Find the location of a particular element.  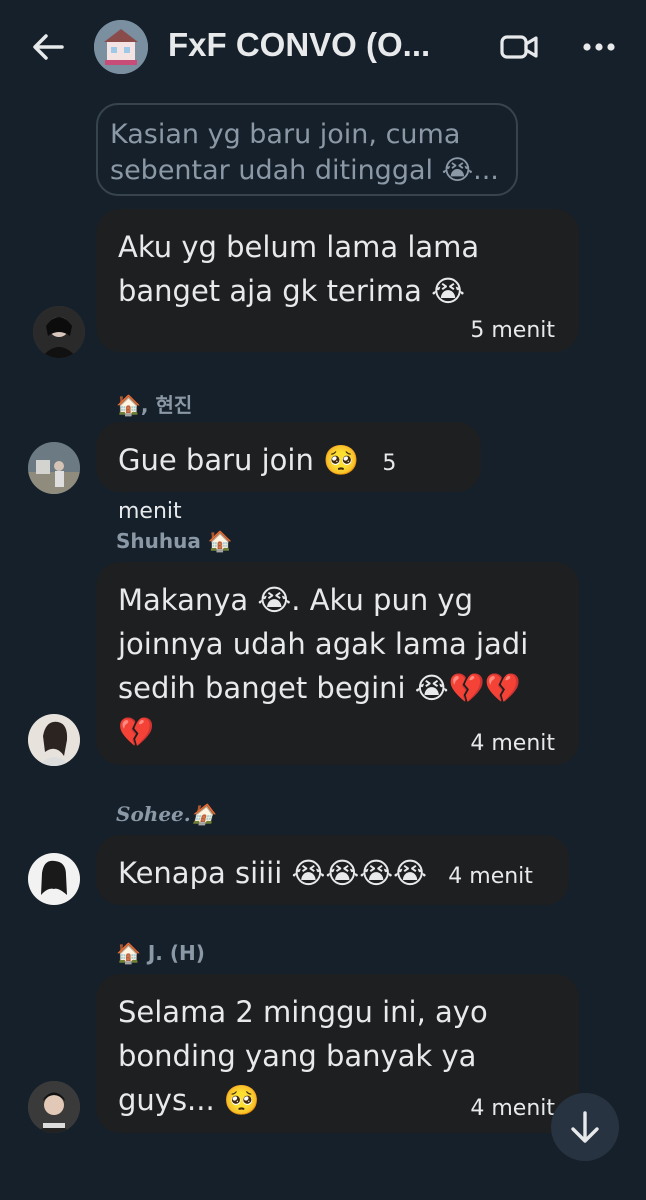

sender-name: Shuhua 🏠 is located at coordinates (174, 541).